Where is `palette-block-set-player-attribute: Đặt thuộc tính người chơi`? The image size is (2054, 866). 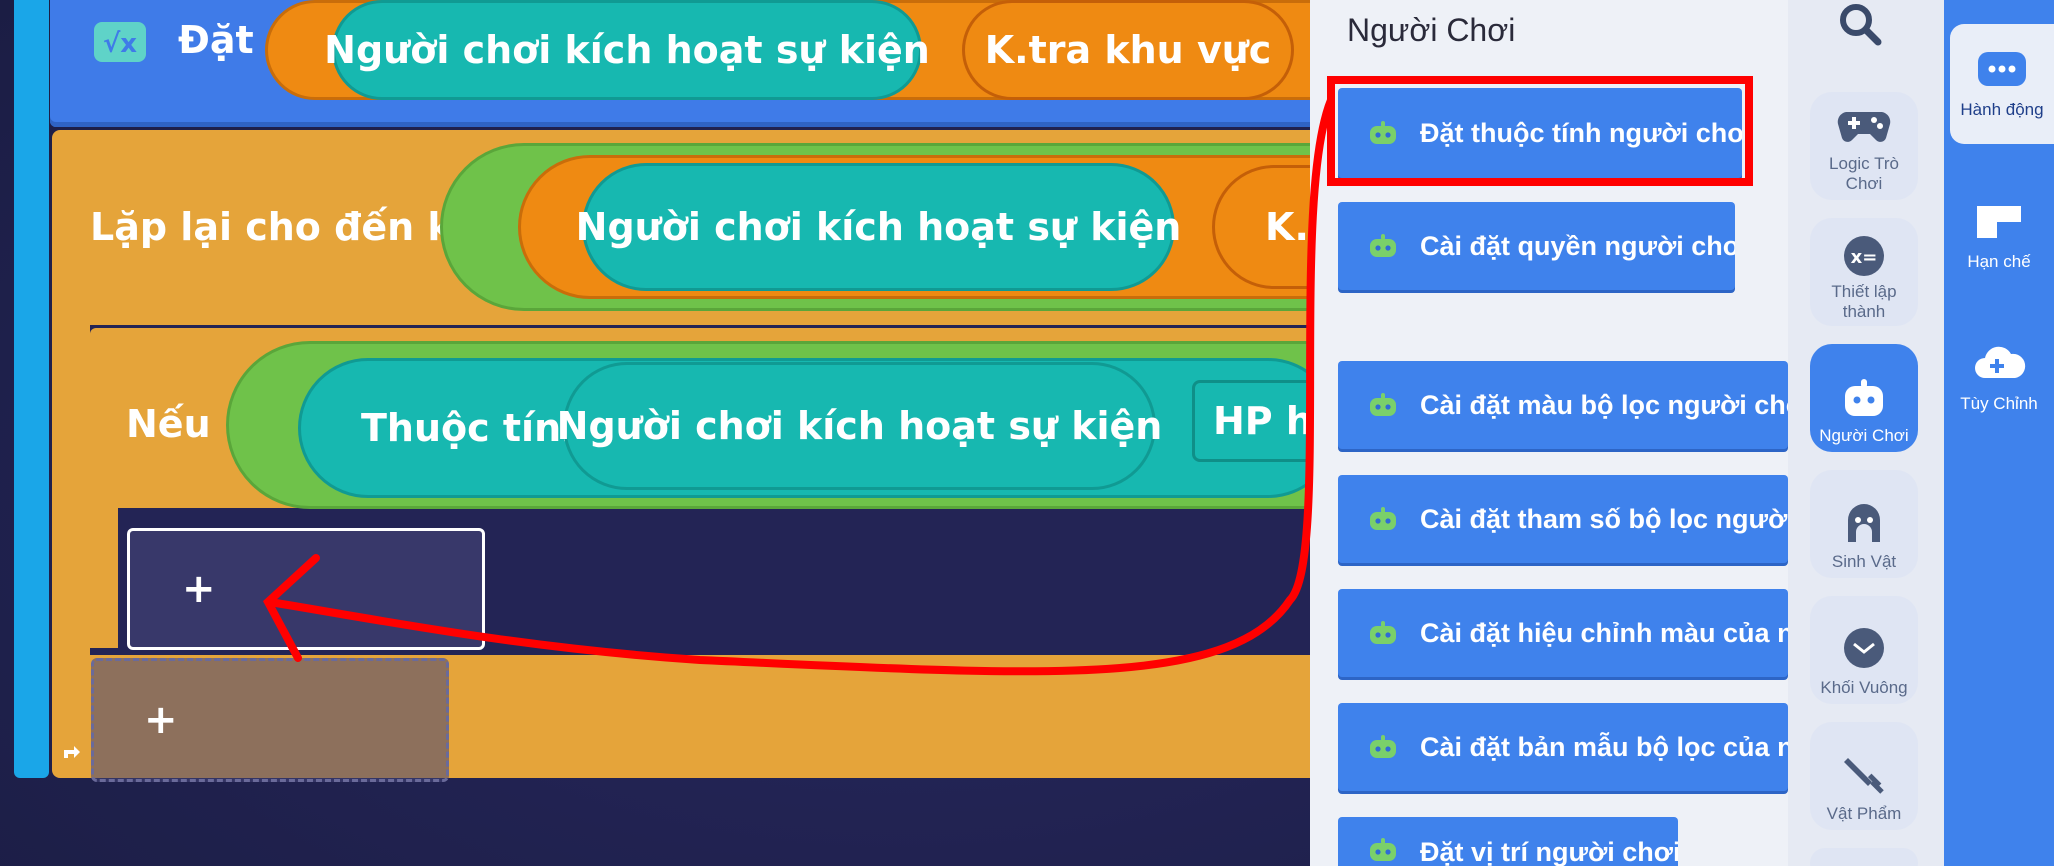 palette-block-set-player-attribute: Đặt thuộc tính người chơi is located at coordinates (1540, 133).